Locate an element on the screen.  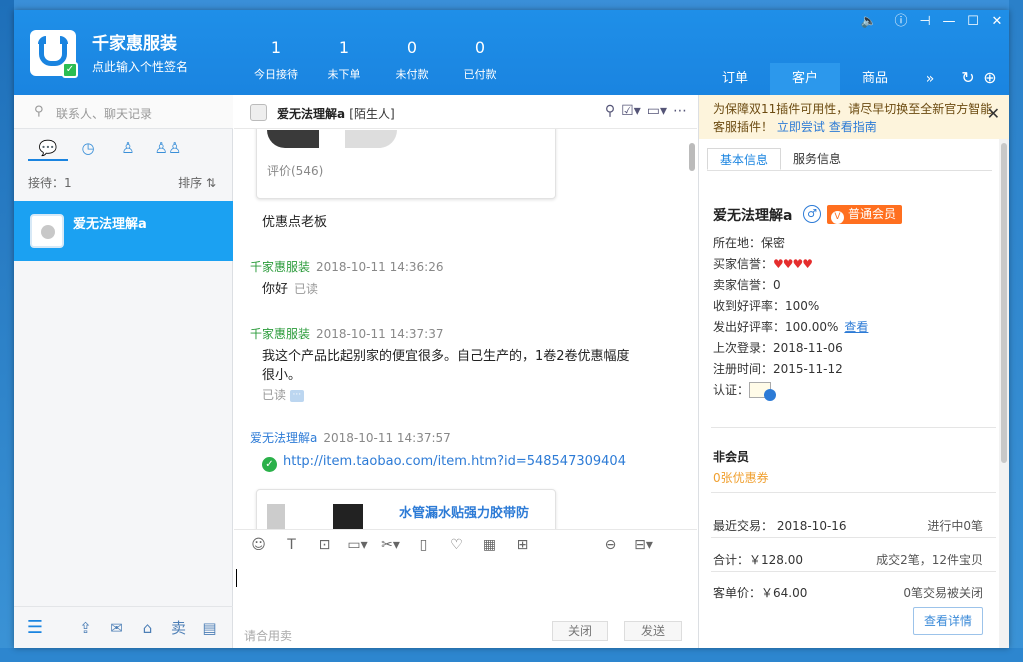
help-icon: ⓘ is located at coordinates (901, 22).